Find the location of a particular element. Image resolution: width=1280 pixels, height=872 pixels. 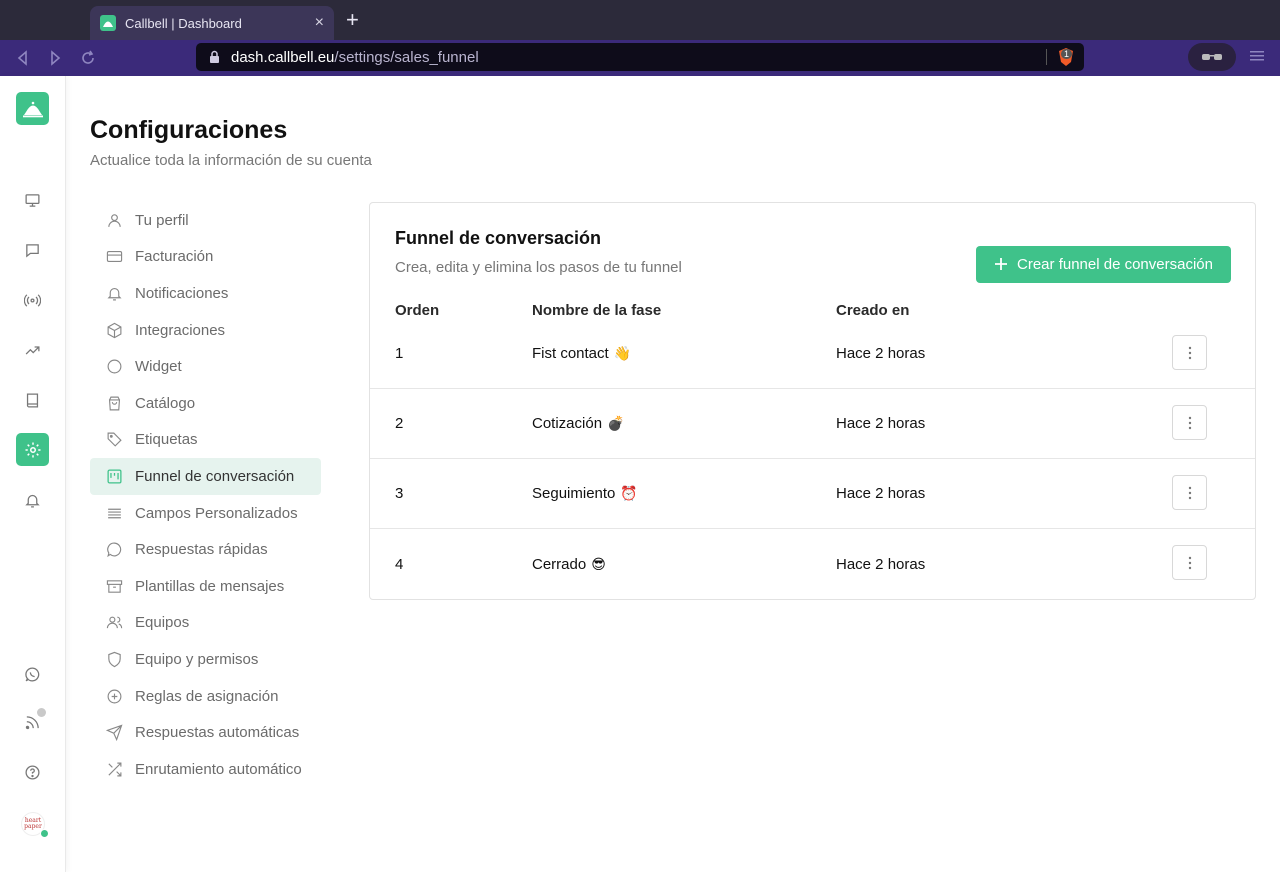

menu-item-facturacion: Facturación is located at coordinates (205, 257).